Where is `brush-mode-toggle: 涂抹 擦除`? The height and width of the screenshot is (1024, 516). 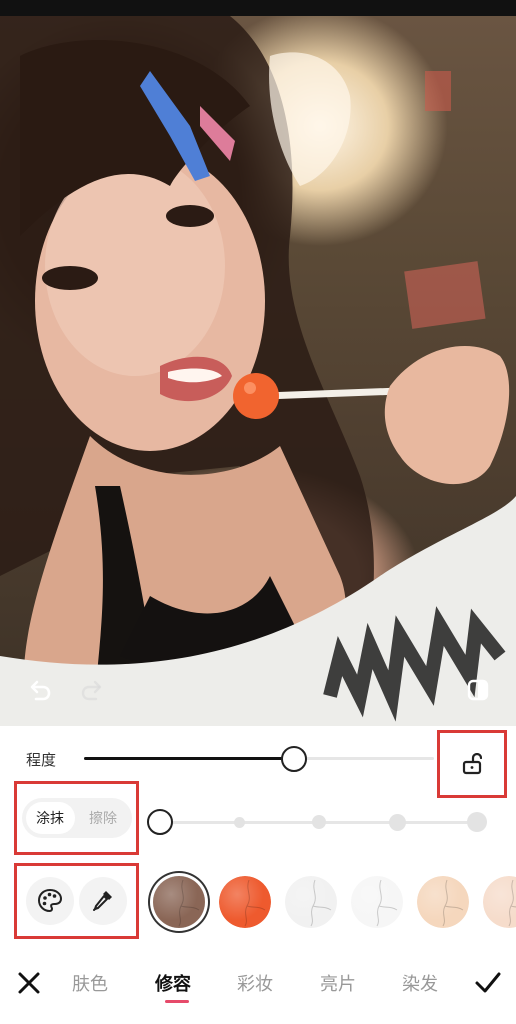
brush-mode-toggle: 涂抹 擦除 is located at coordinates (76, 818).